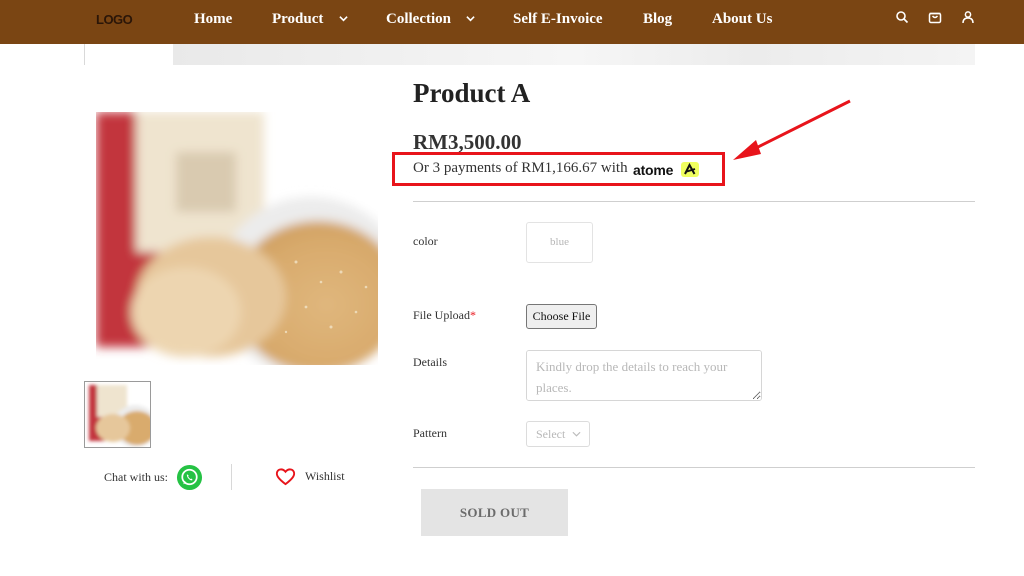  I want to click on heart-icon, so click(285, 476).